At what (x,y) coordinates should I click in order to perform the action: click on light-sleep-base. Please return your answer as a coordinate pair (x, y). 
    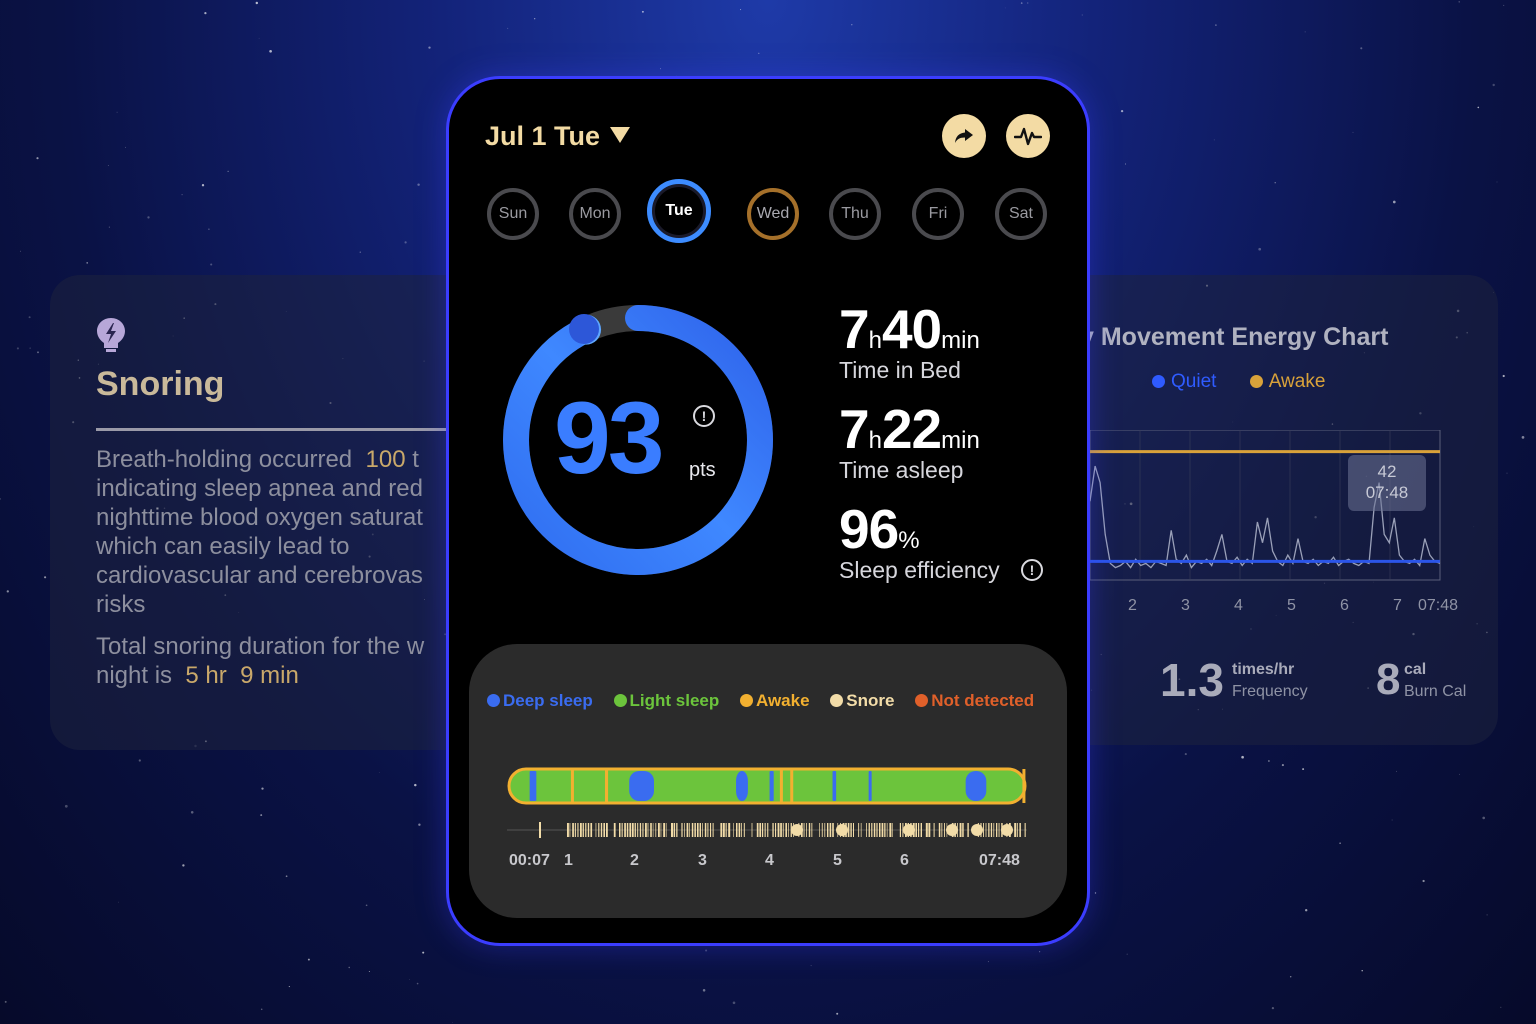
    Looking at the image, I should click on (767, 786).